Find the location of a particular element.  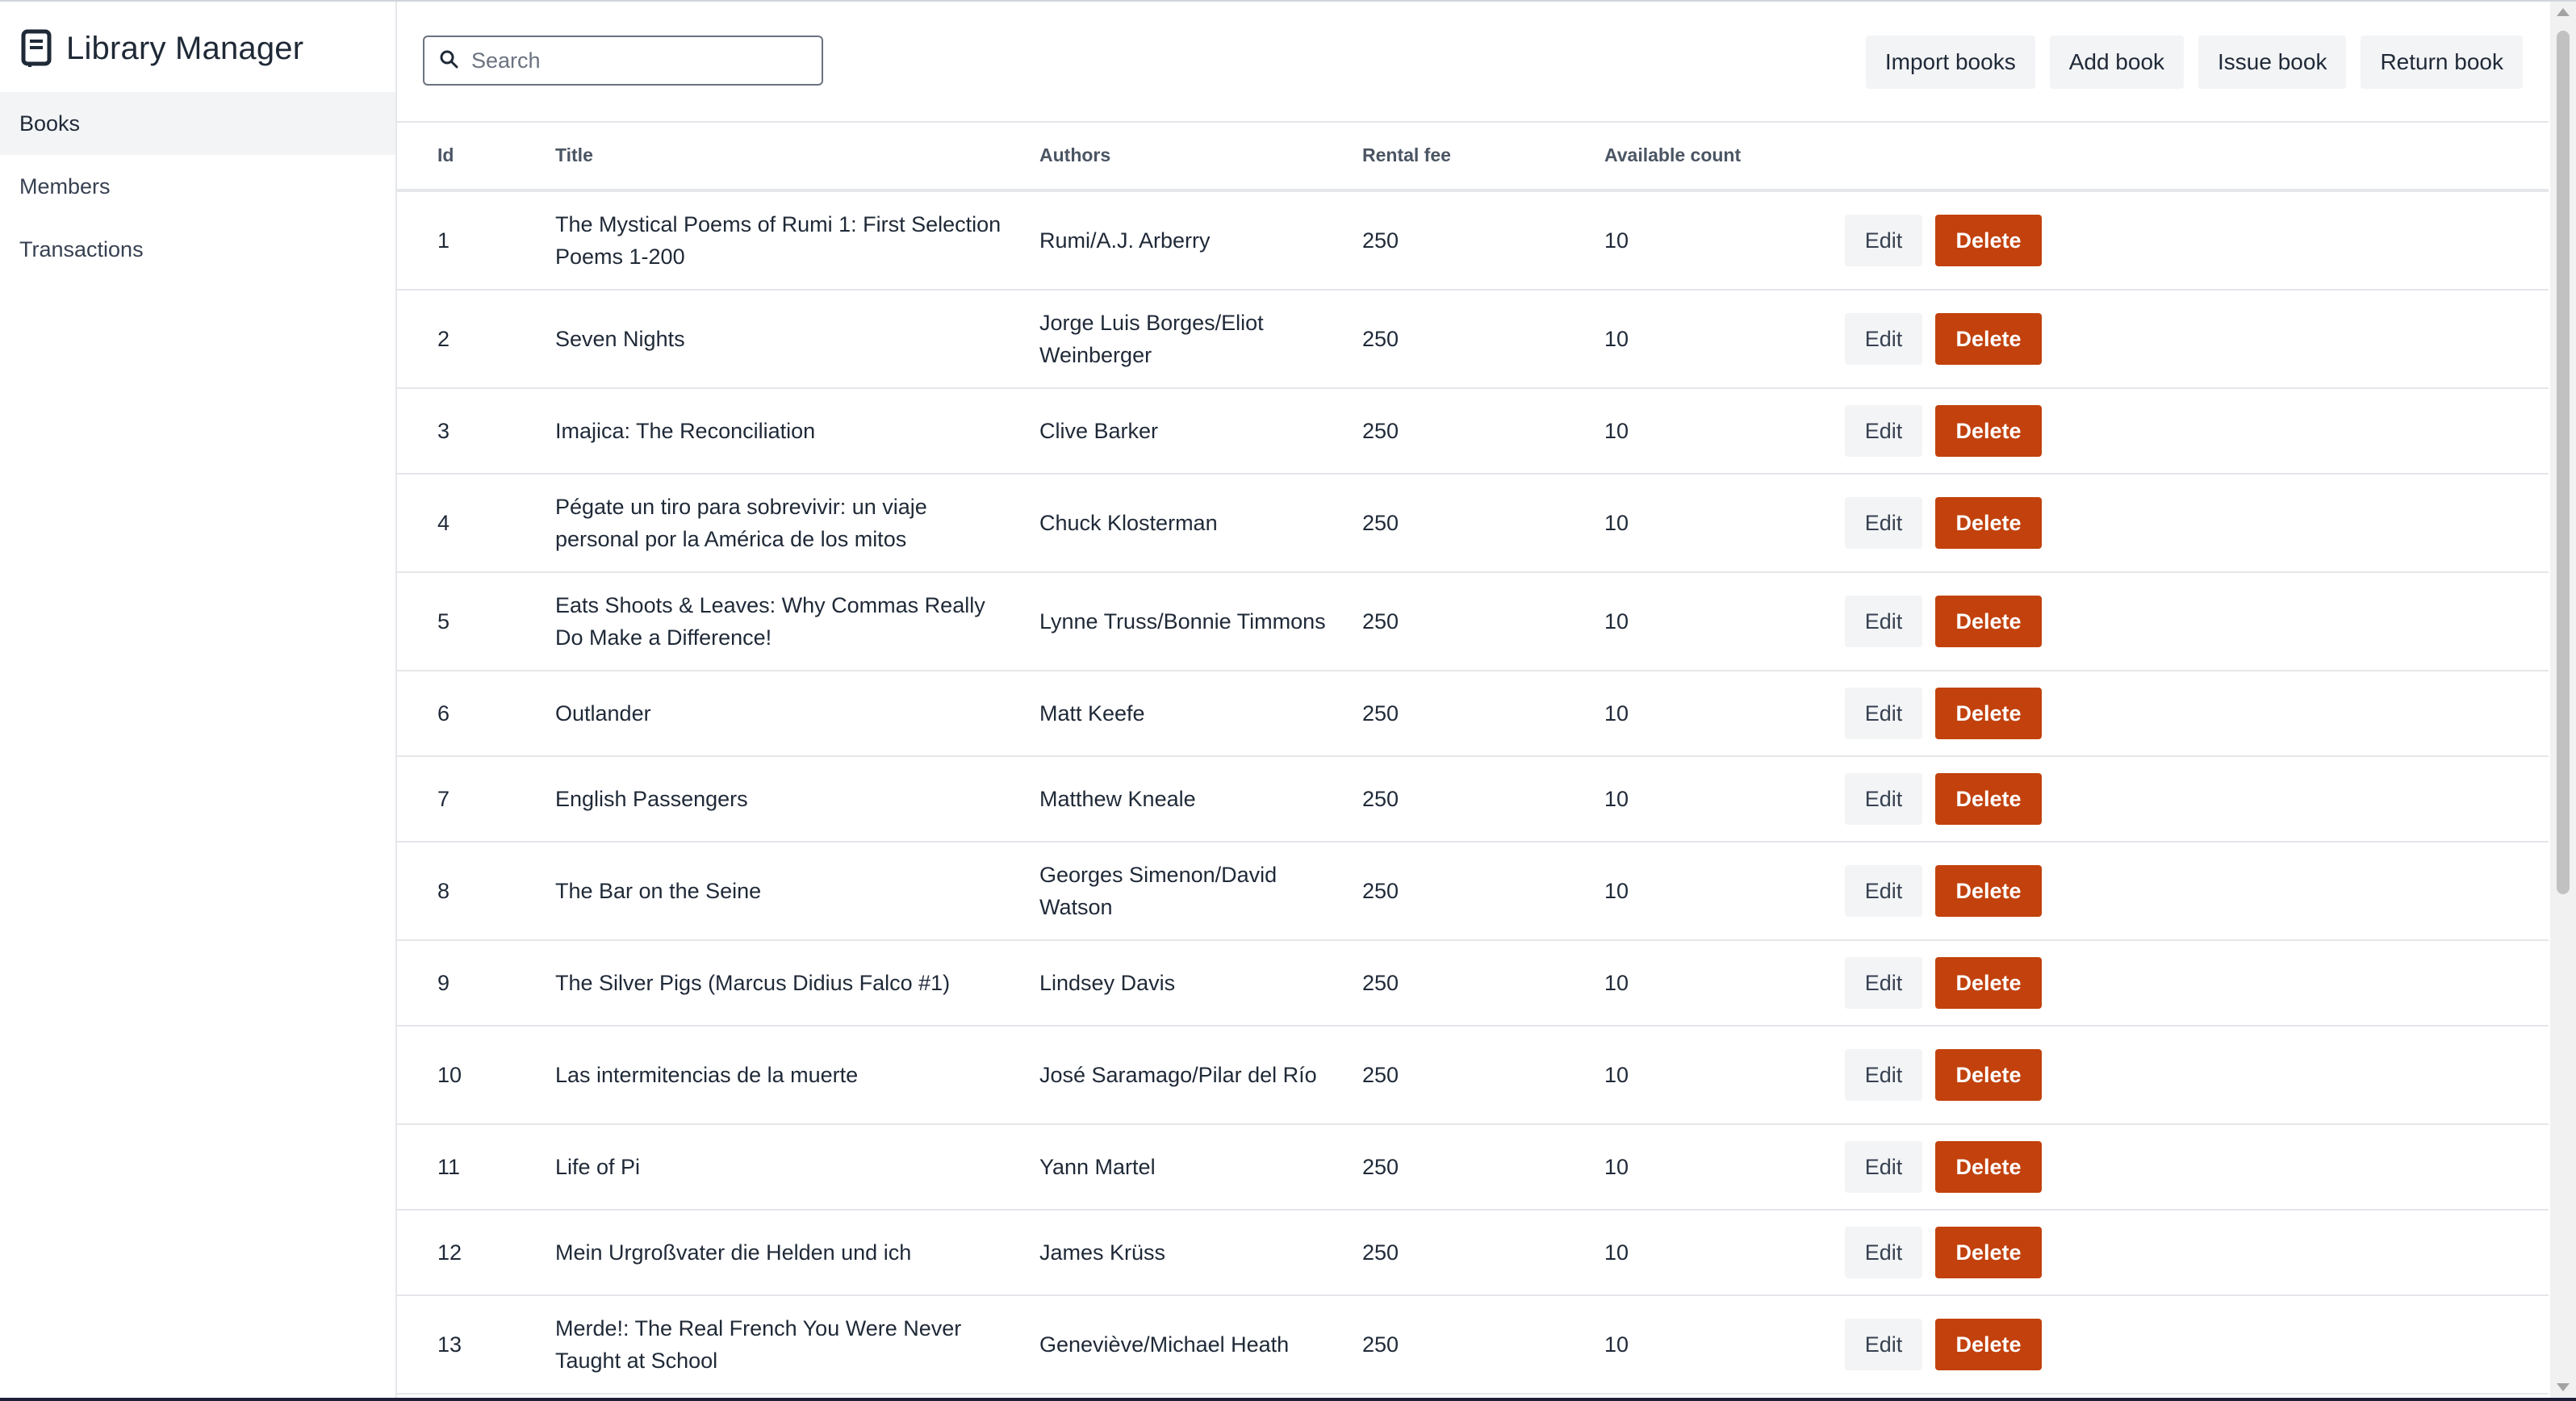

vertical-scrollbar is located at coordinates (2563, 700).